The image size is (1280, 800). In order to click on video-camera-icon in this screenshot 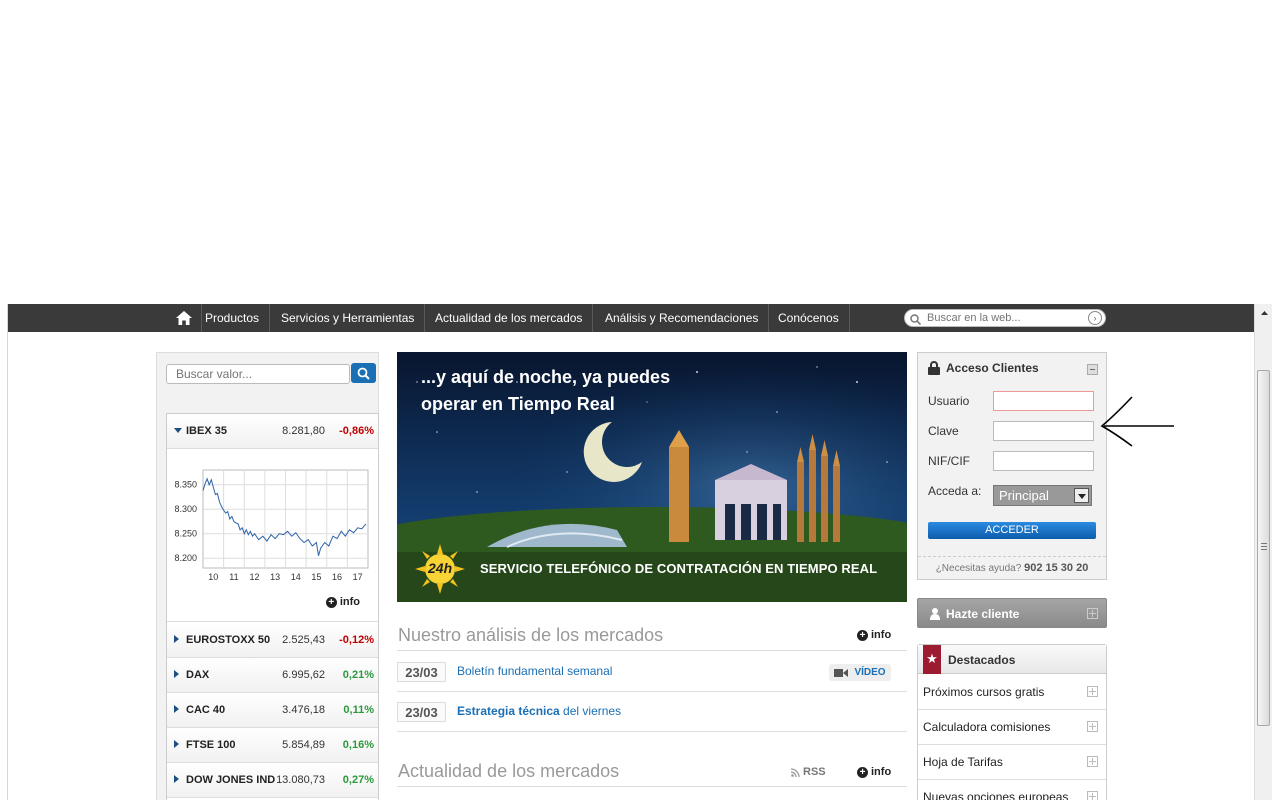, I will do `click(841, 672)`.